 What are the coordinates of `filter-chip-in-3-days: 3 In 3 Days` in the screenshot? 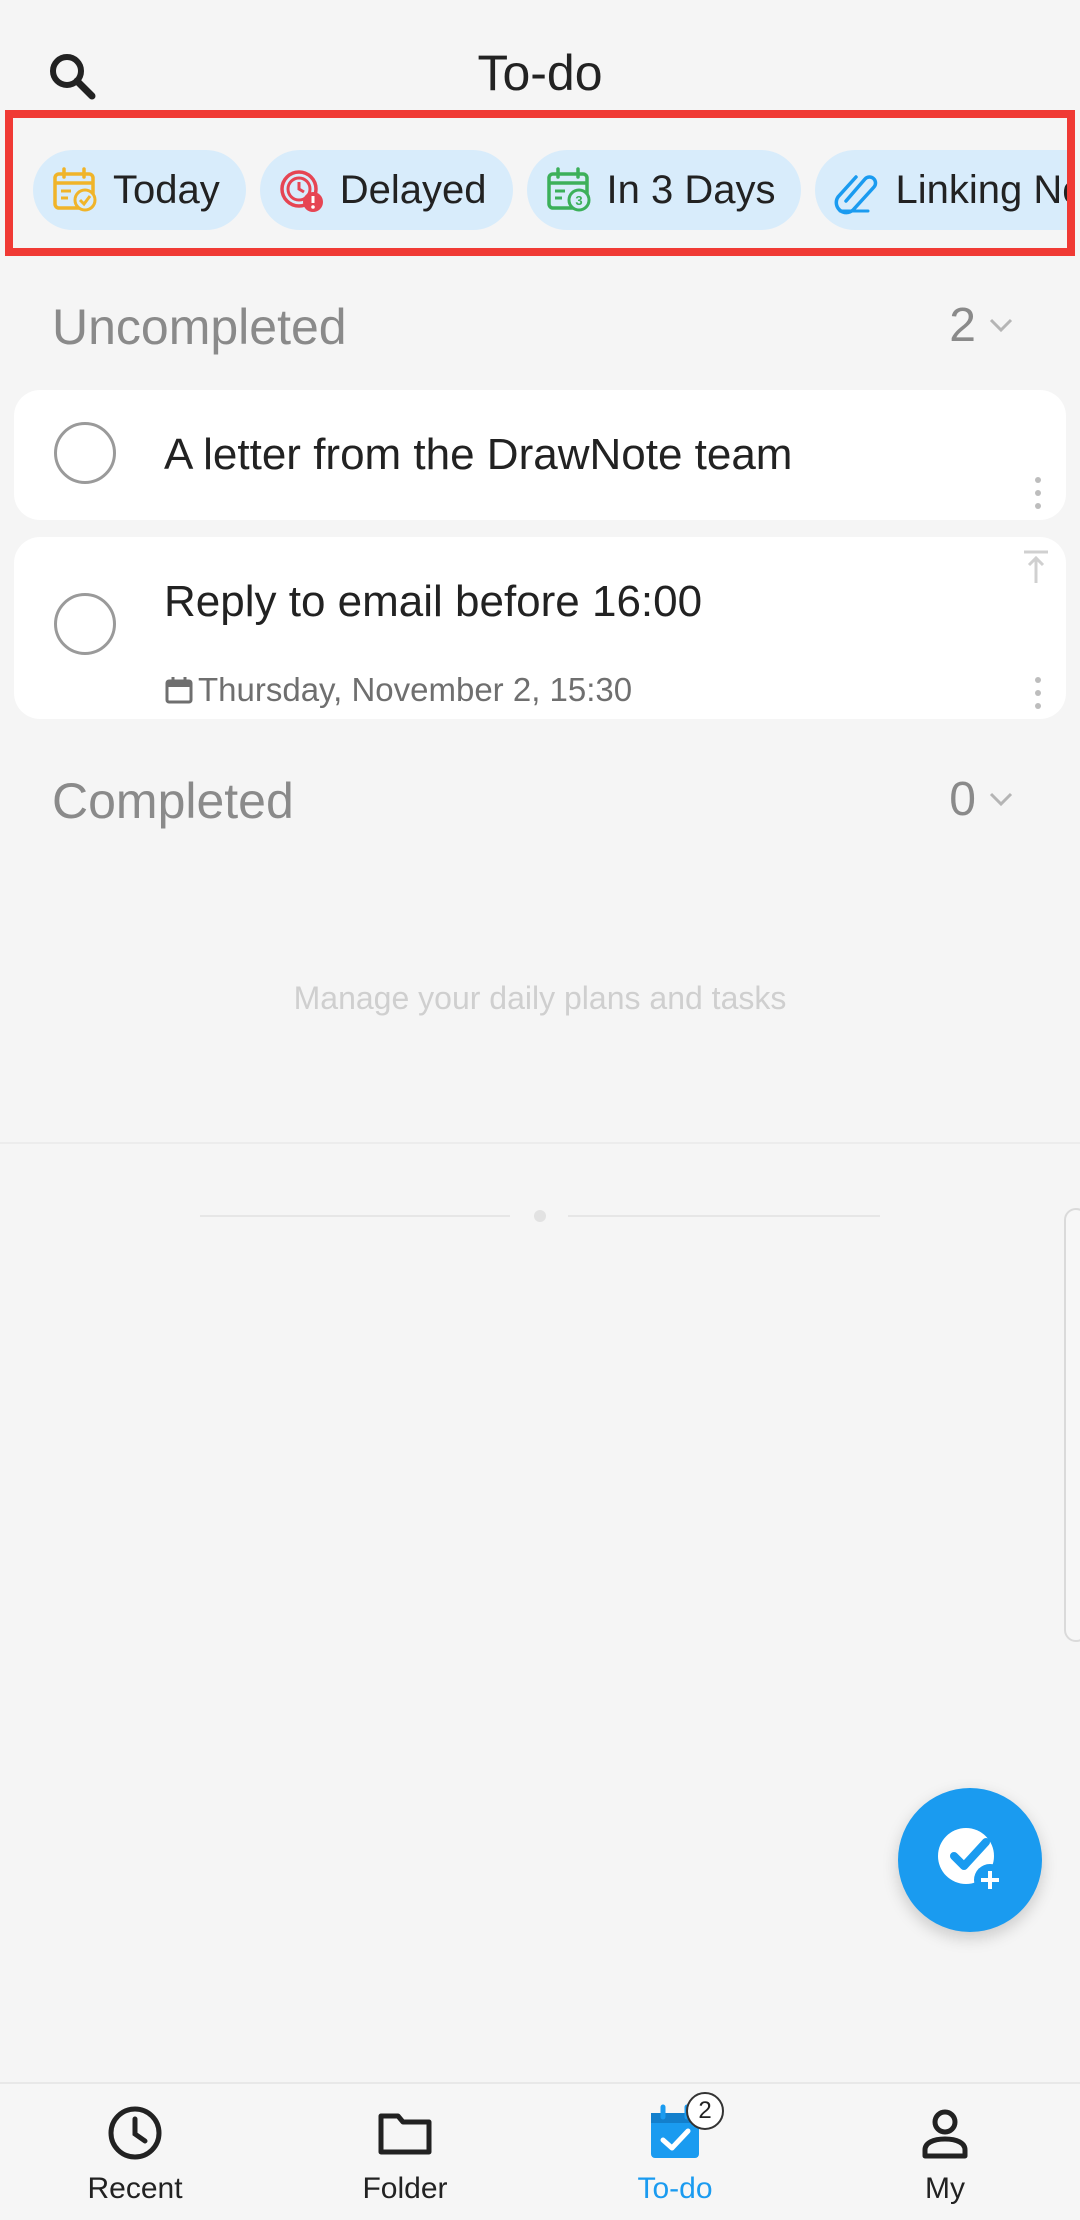 It's located at (664, 190).